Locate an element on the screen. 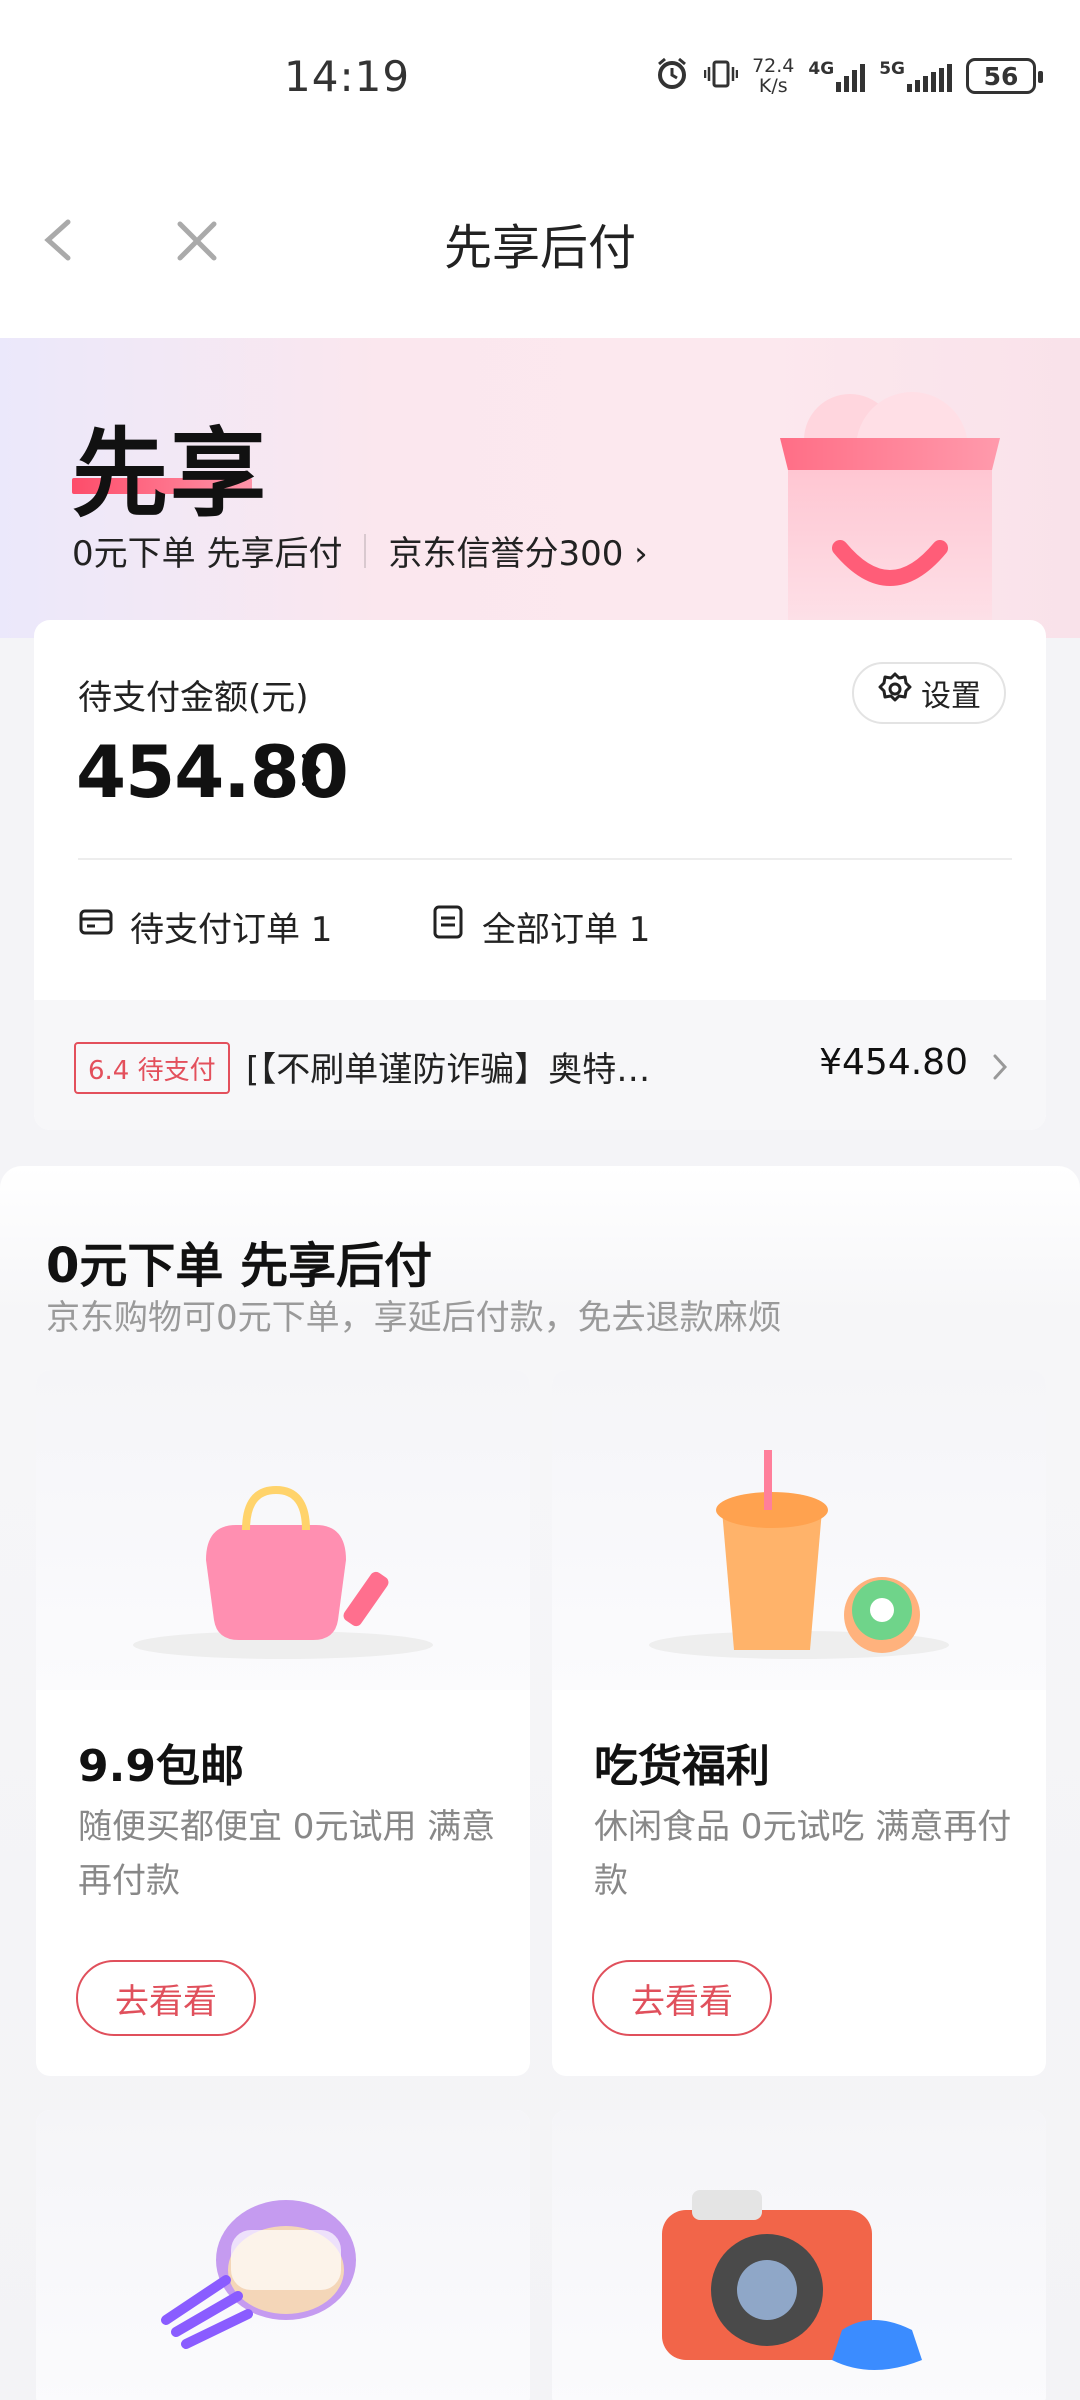  cosmetics-icon is located at coordinates (283, 2255).